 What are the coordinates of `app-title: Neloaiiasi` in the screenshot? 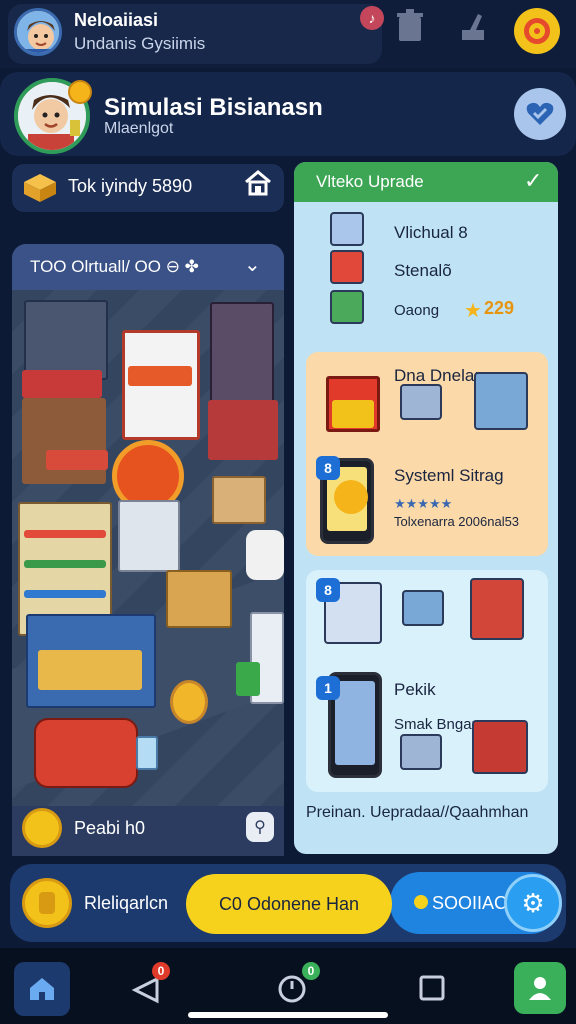 It's located at (116, 20).